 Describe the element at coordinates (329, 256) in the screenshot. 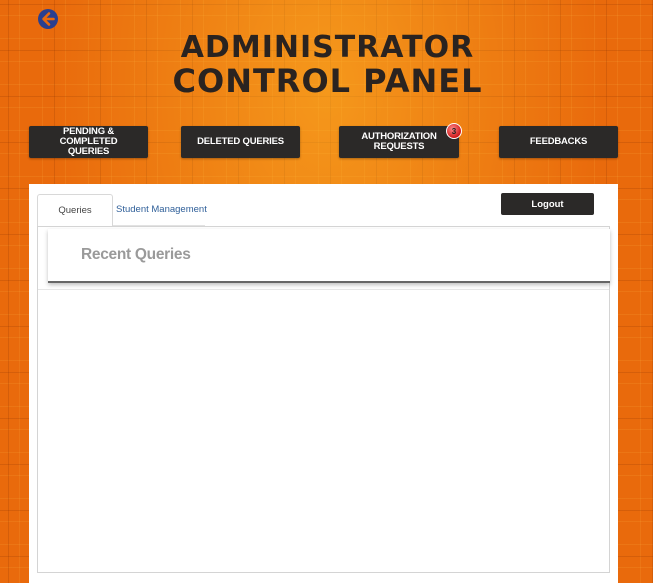

I see `recent-queries-header: Recent Queries` at that location.